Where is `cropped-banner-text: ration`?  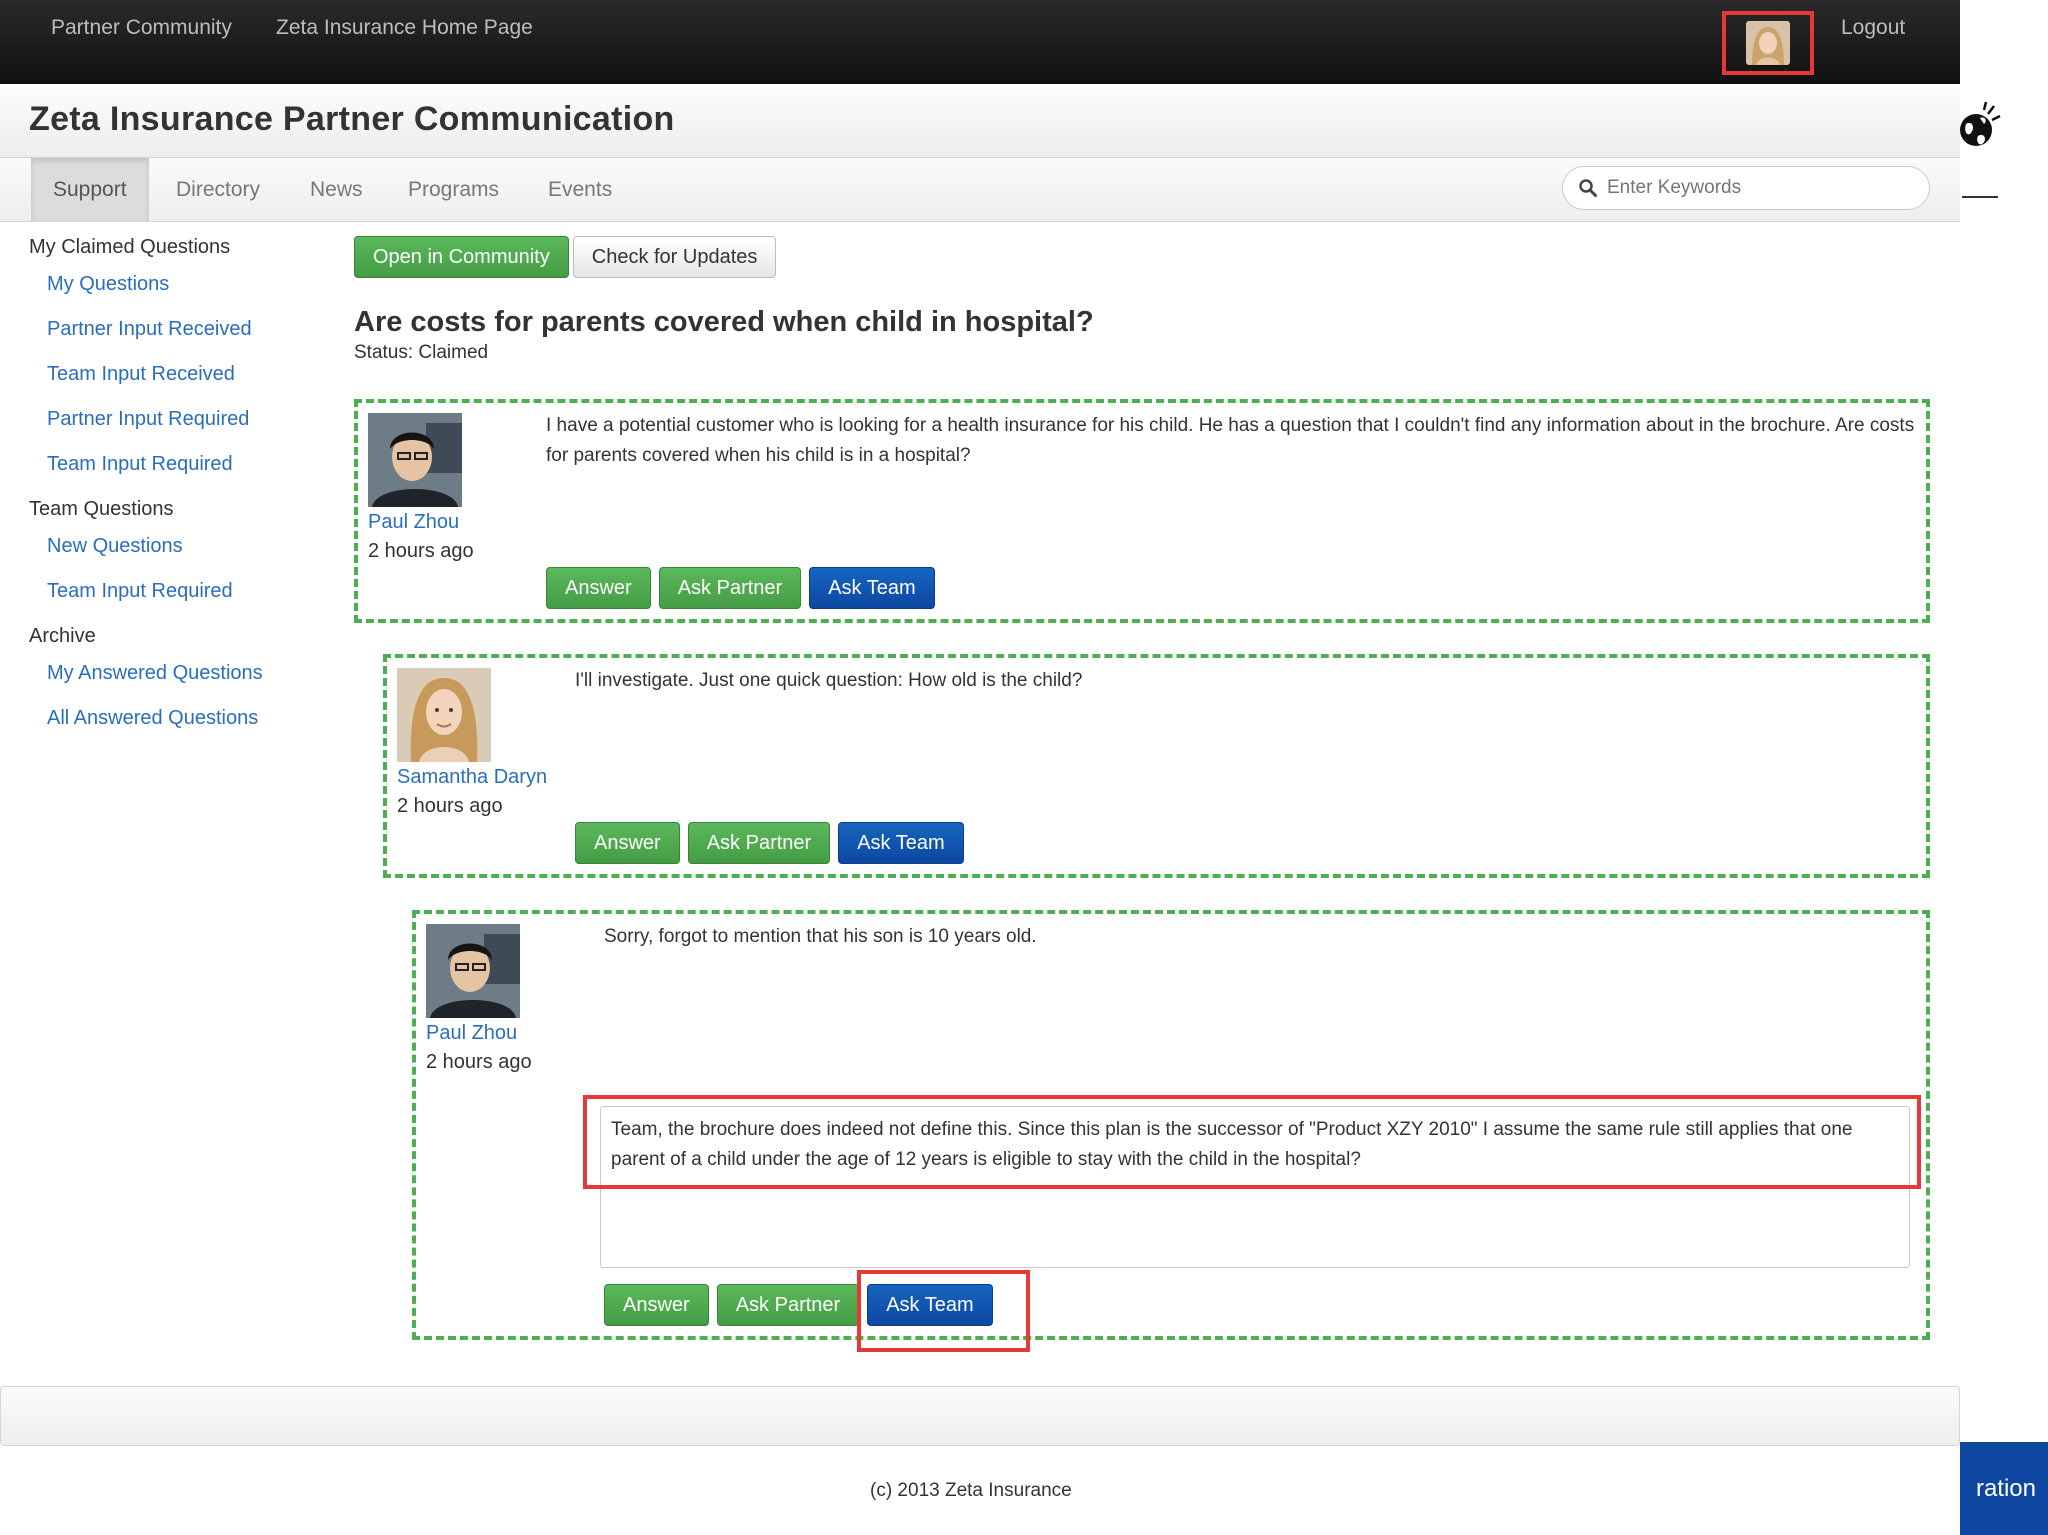
cropped-banner-text: ration is located at coordinates (2005, 1488).